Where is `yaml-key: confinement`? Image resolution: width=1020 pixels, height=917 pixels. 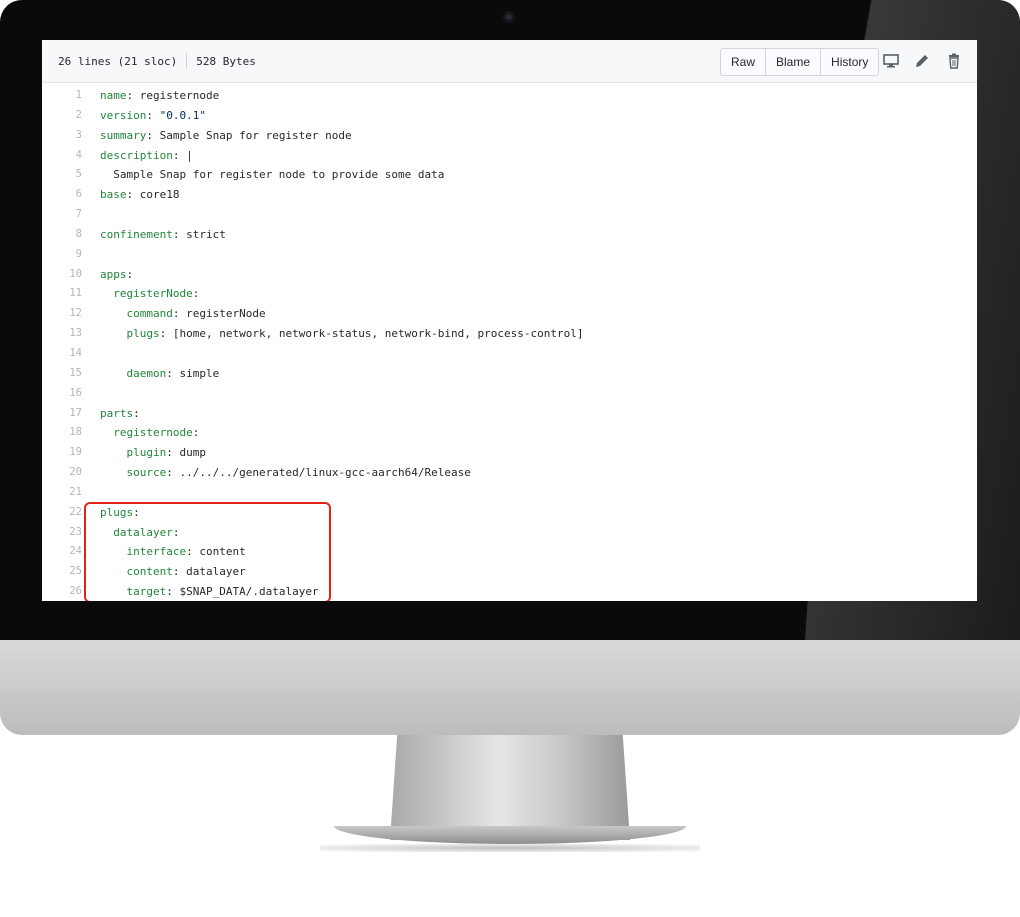 yaml-key: confinement is located at coordinates (136, 234).